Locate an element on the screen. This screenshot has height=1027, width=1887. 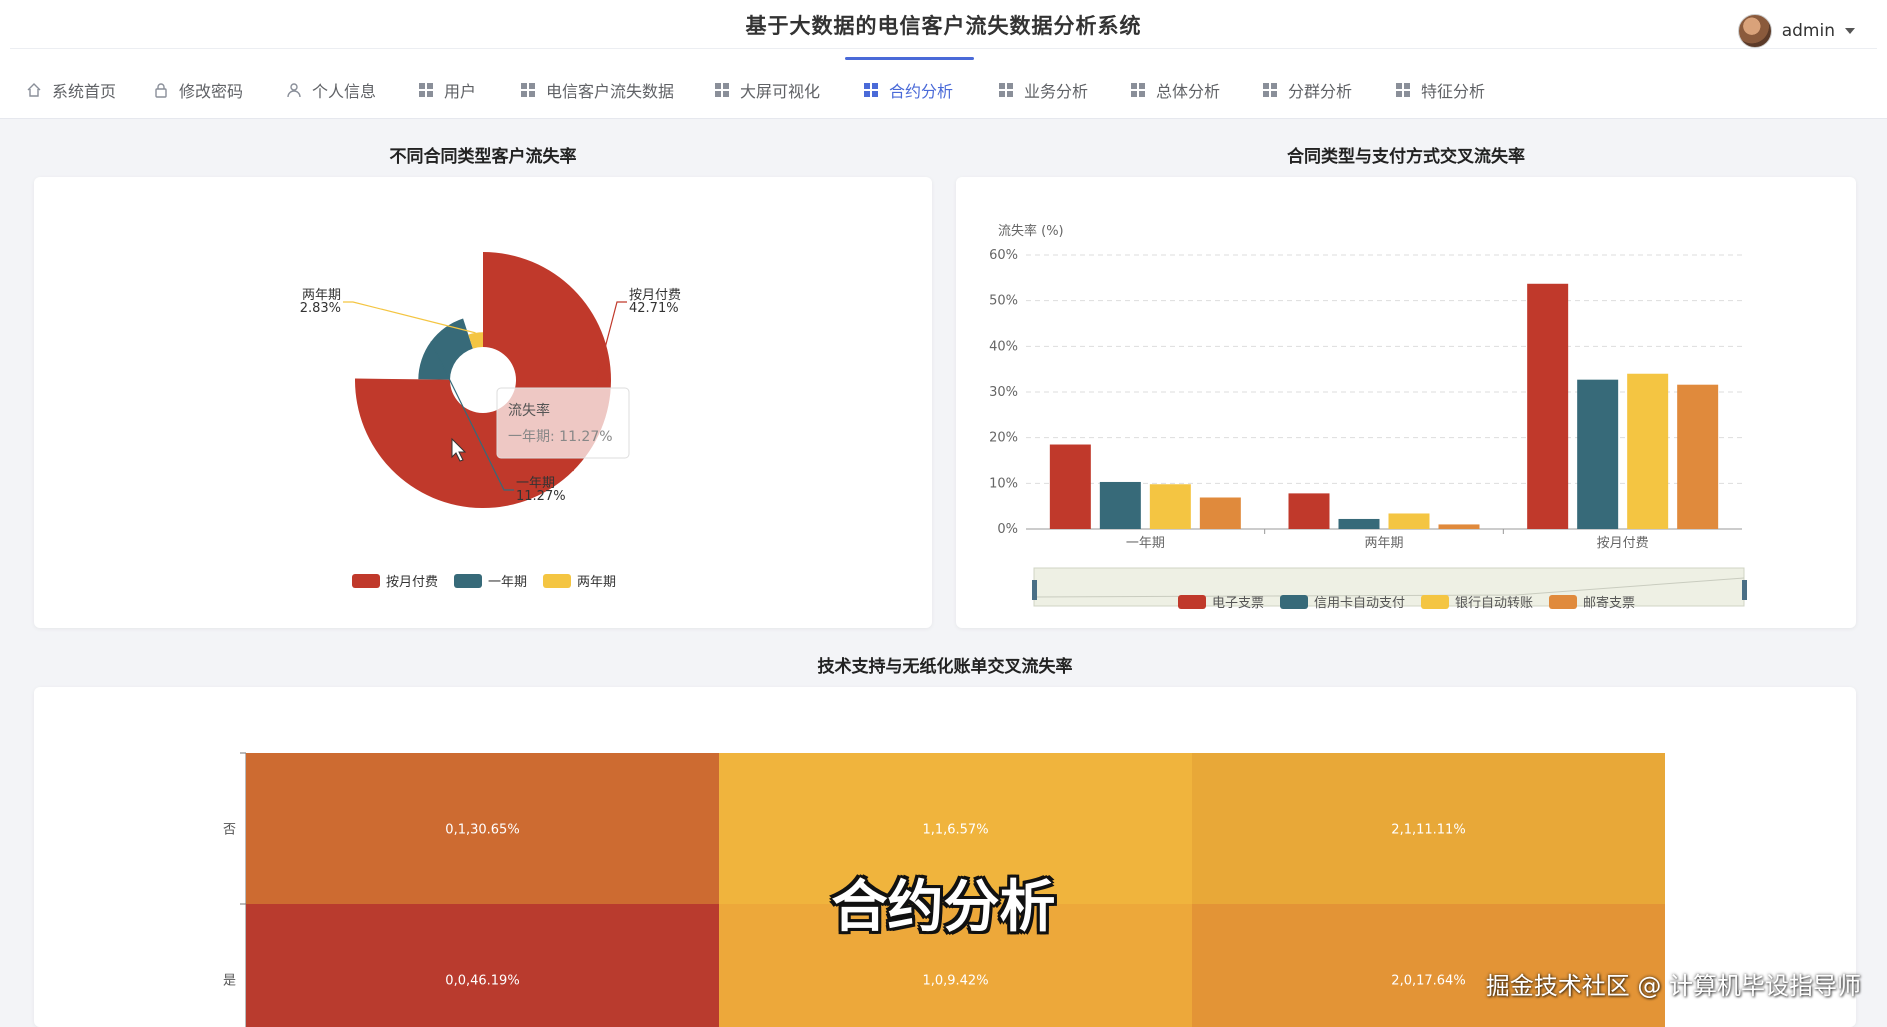
nav-item-label: 分群分析 is located at coordinates (1320, 91).